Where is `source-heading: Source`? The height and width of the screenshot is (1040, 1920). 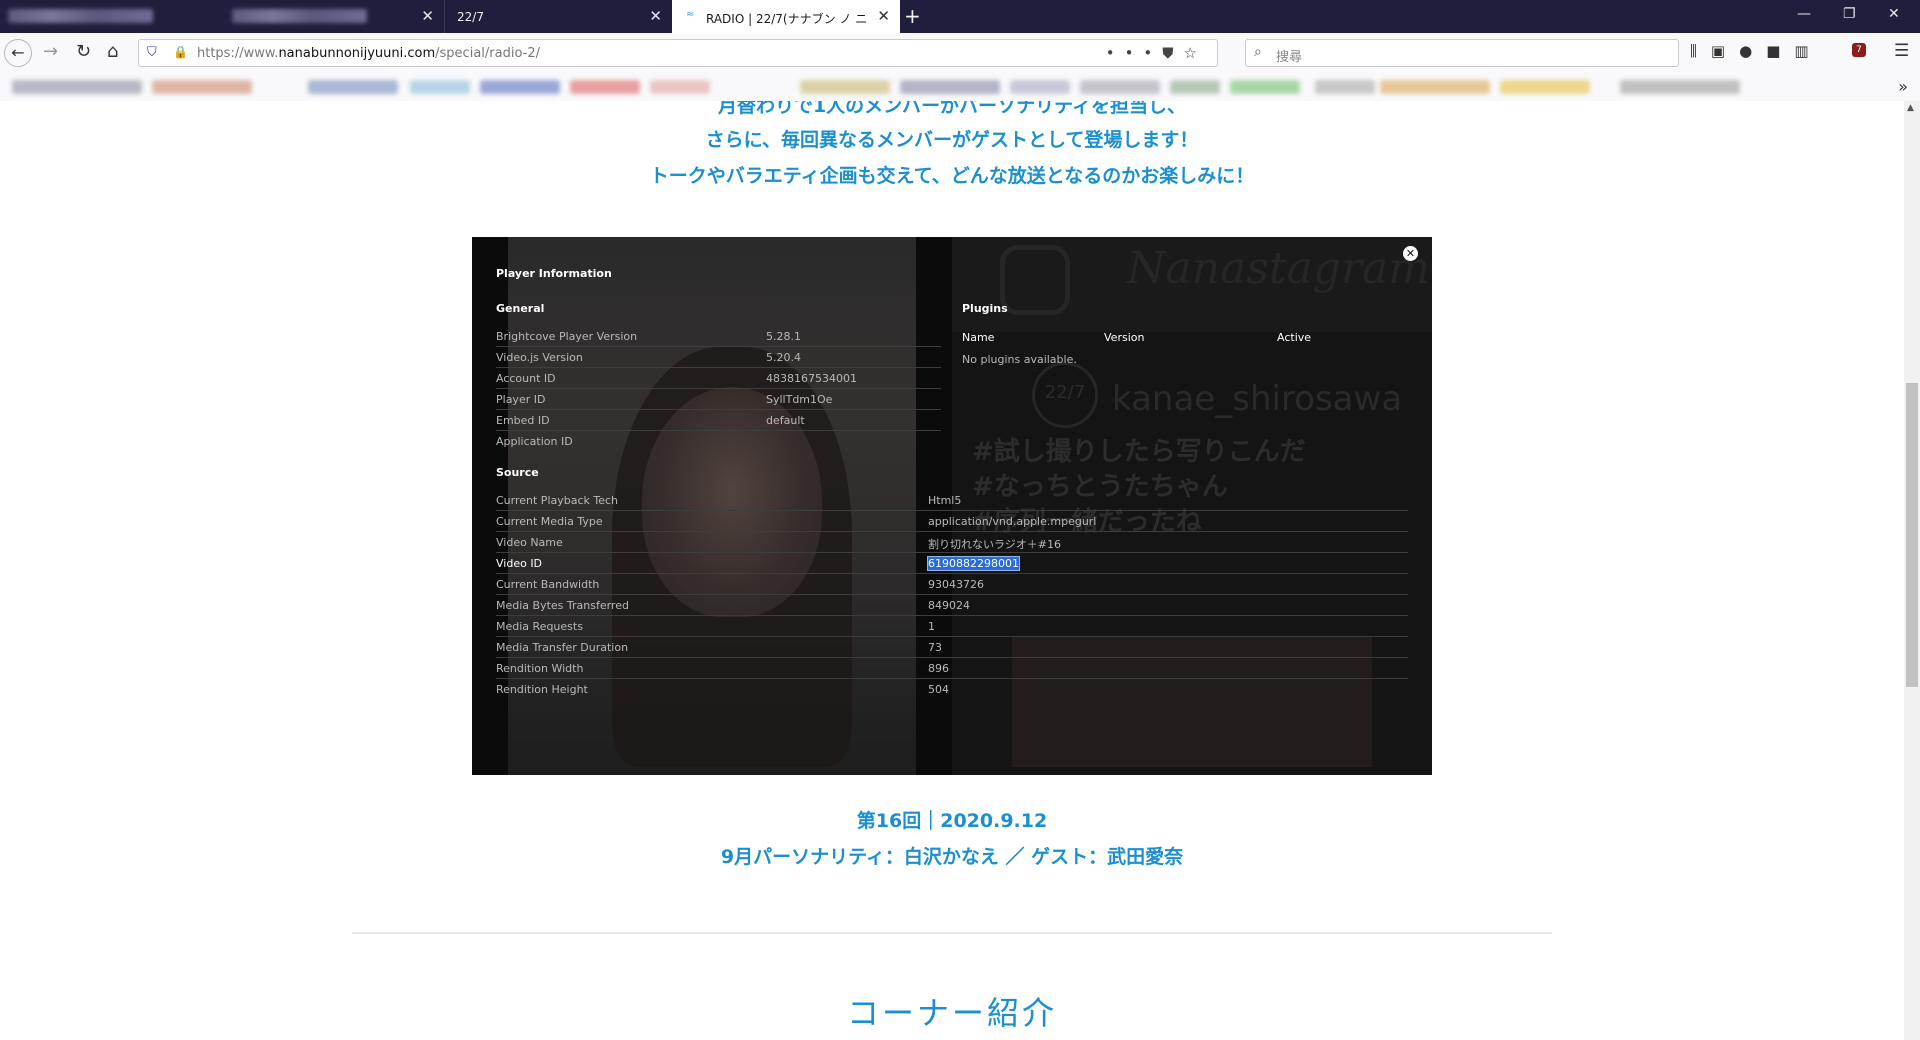 source-heading: Source is located at coordinates (517, 472).